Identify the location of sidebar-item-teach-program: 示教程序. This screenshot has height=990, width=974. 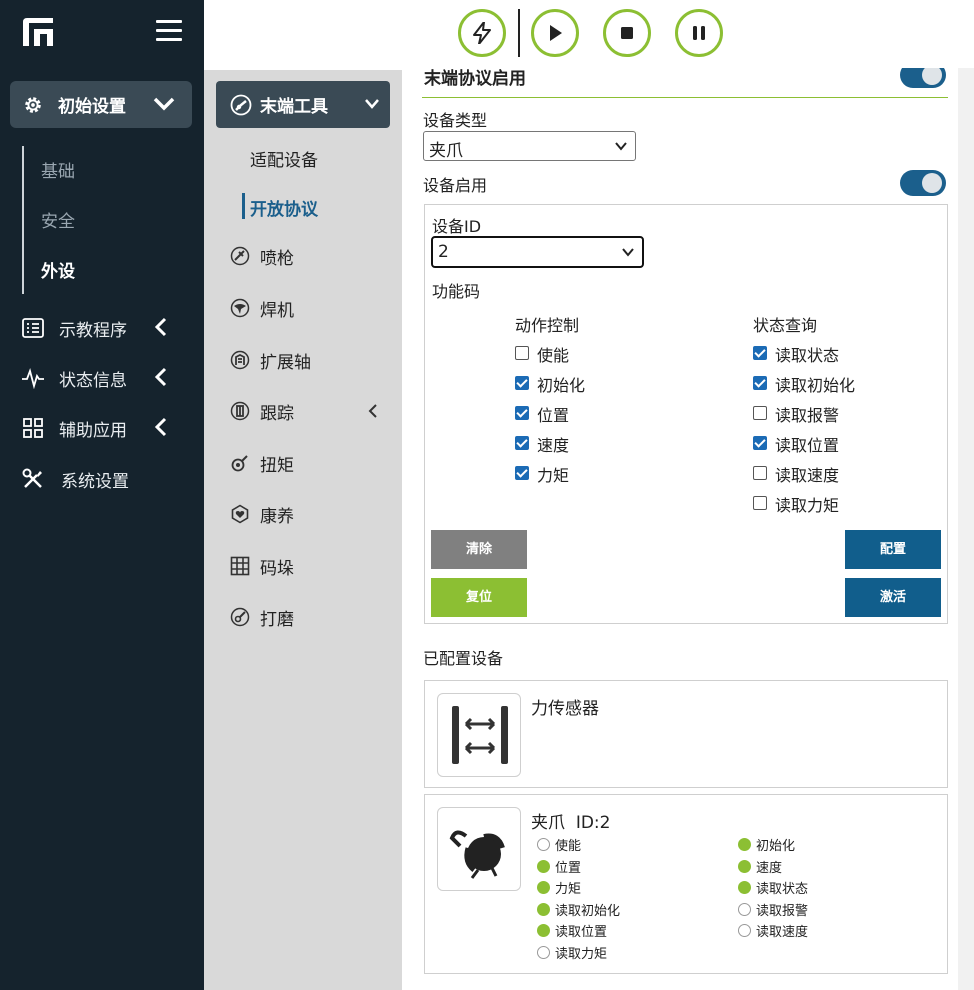
(102, 328).